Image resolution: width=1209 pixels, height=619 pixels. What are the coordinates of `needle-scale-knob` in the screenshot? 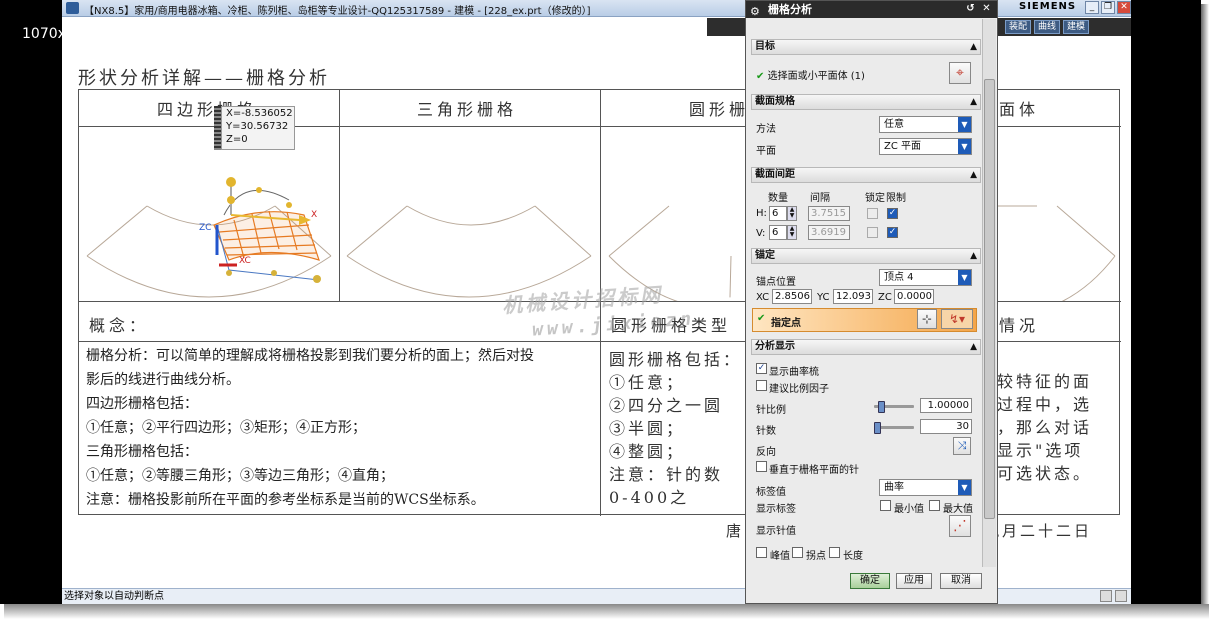 It's located at (881, 407).